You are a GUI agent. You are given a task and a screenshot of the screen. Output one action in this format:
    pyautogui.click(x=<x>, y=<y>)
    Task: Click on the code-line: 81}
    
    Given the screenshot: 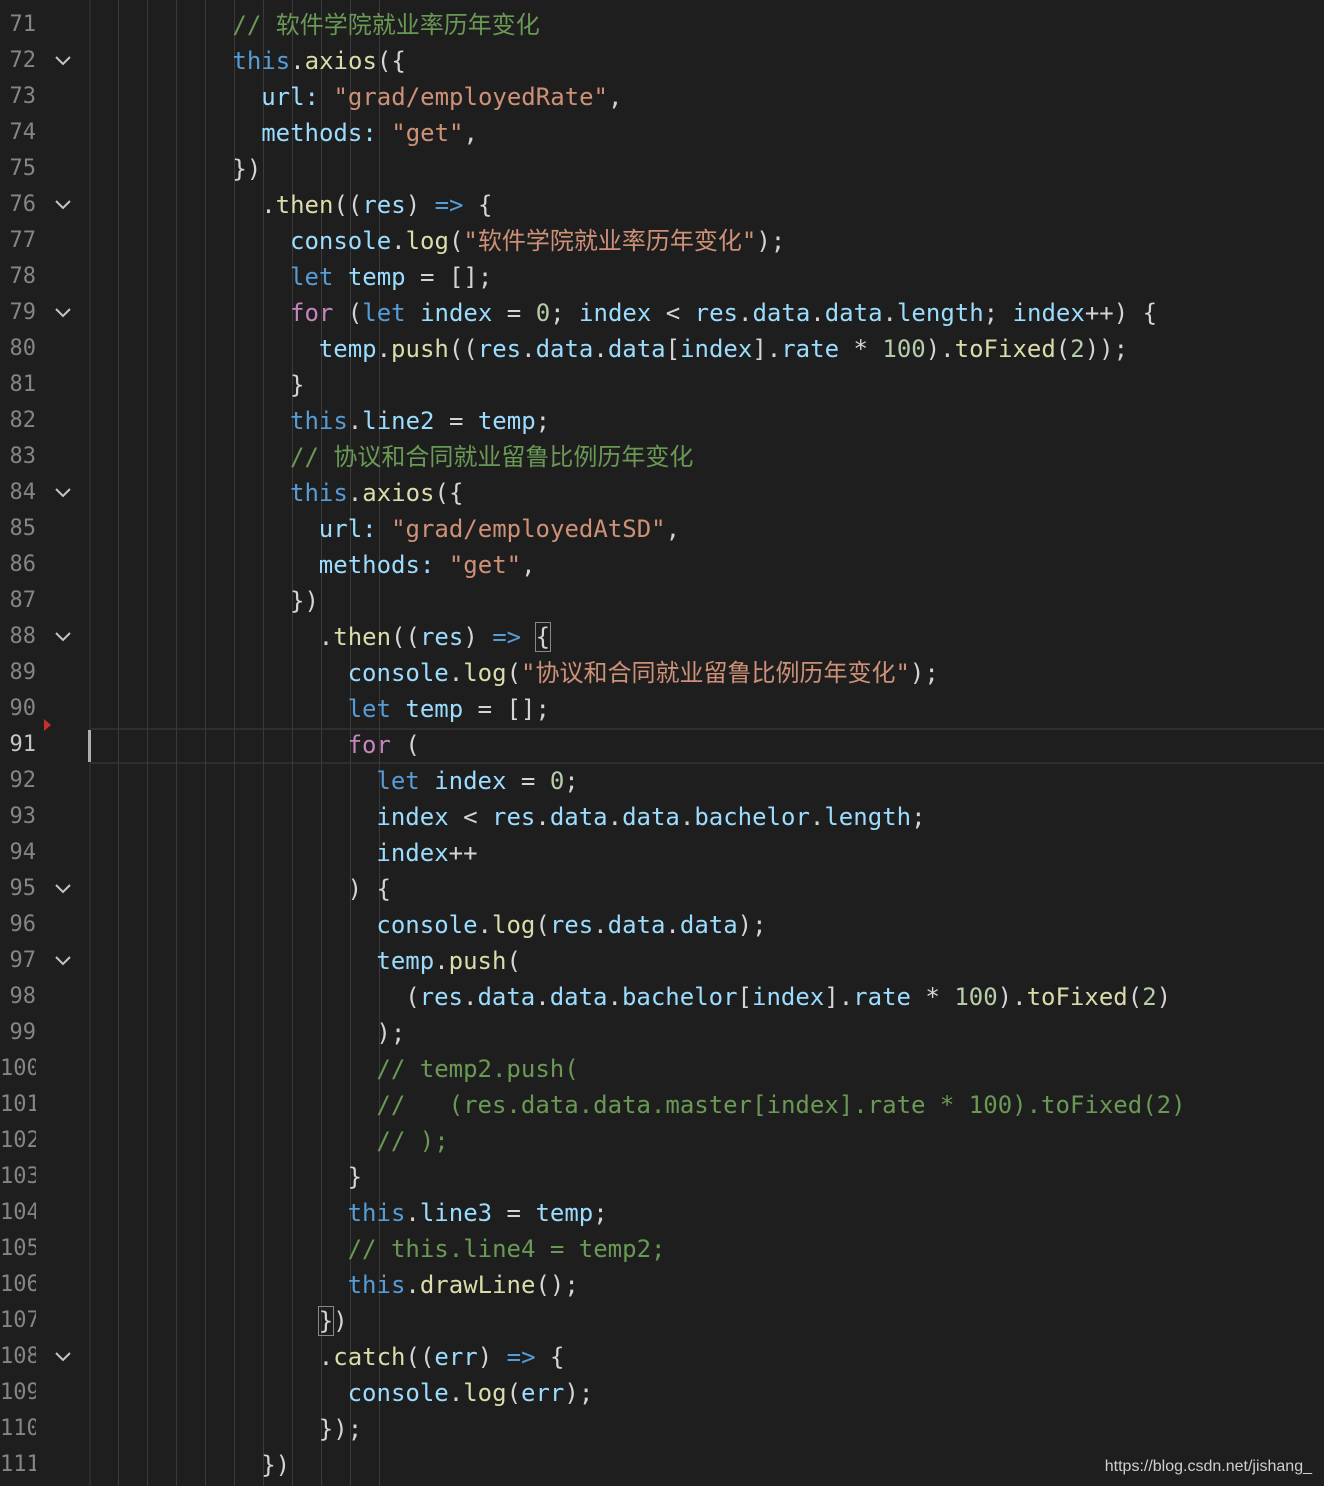 What is the action you would take?
    pyautogui.click(x=662, y=385)
    